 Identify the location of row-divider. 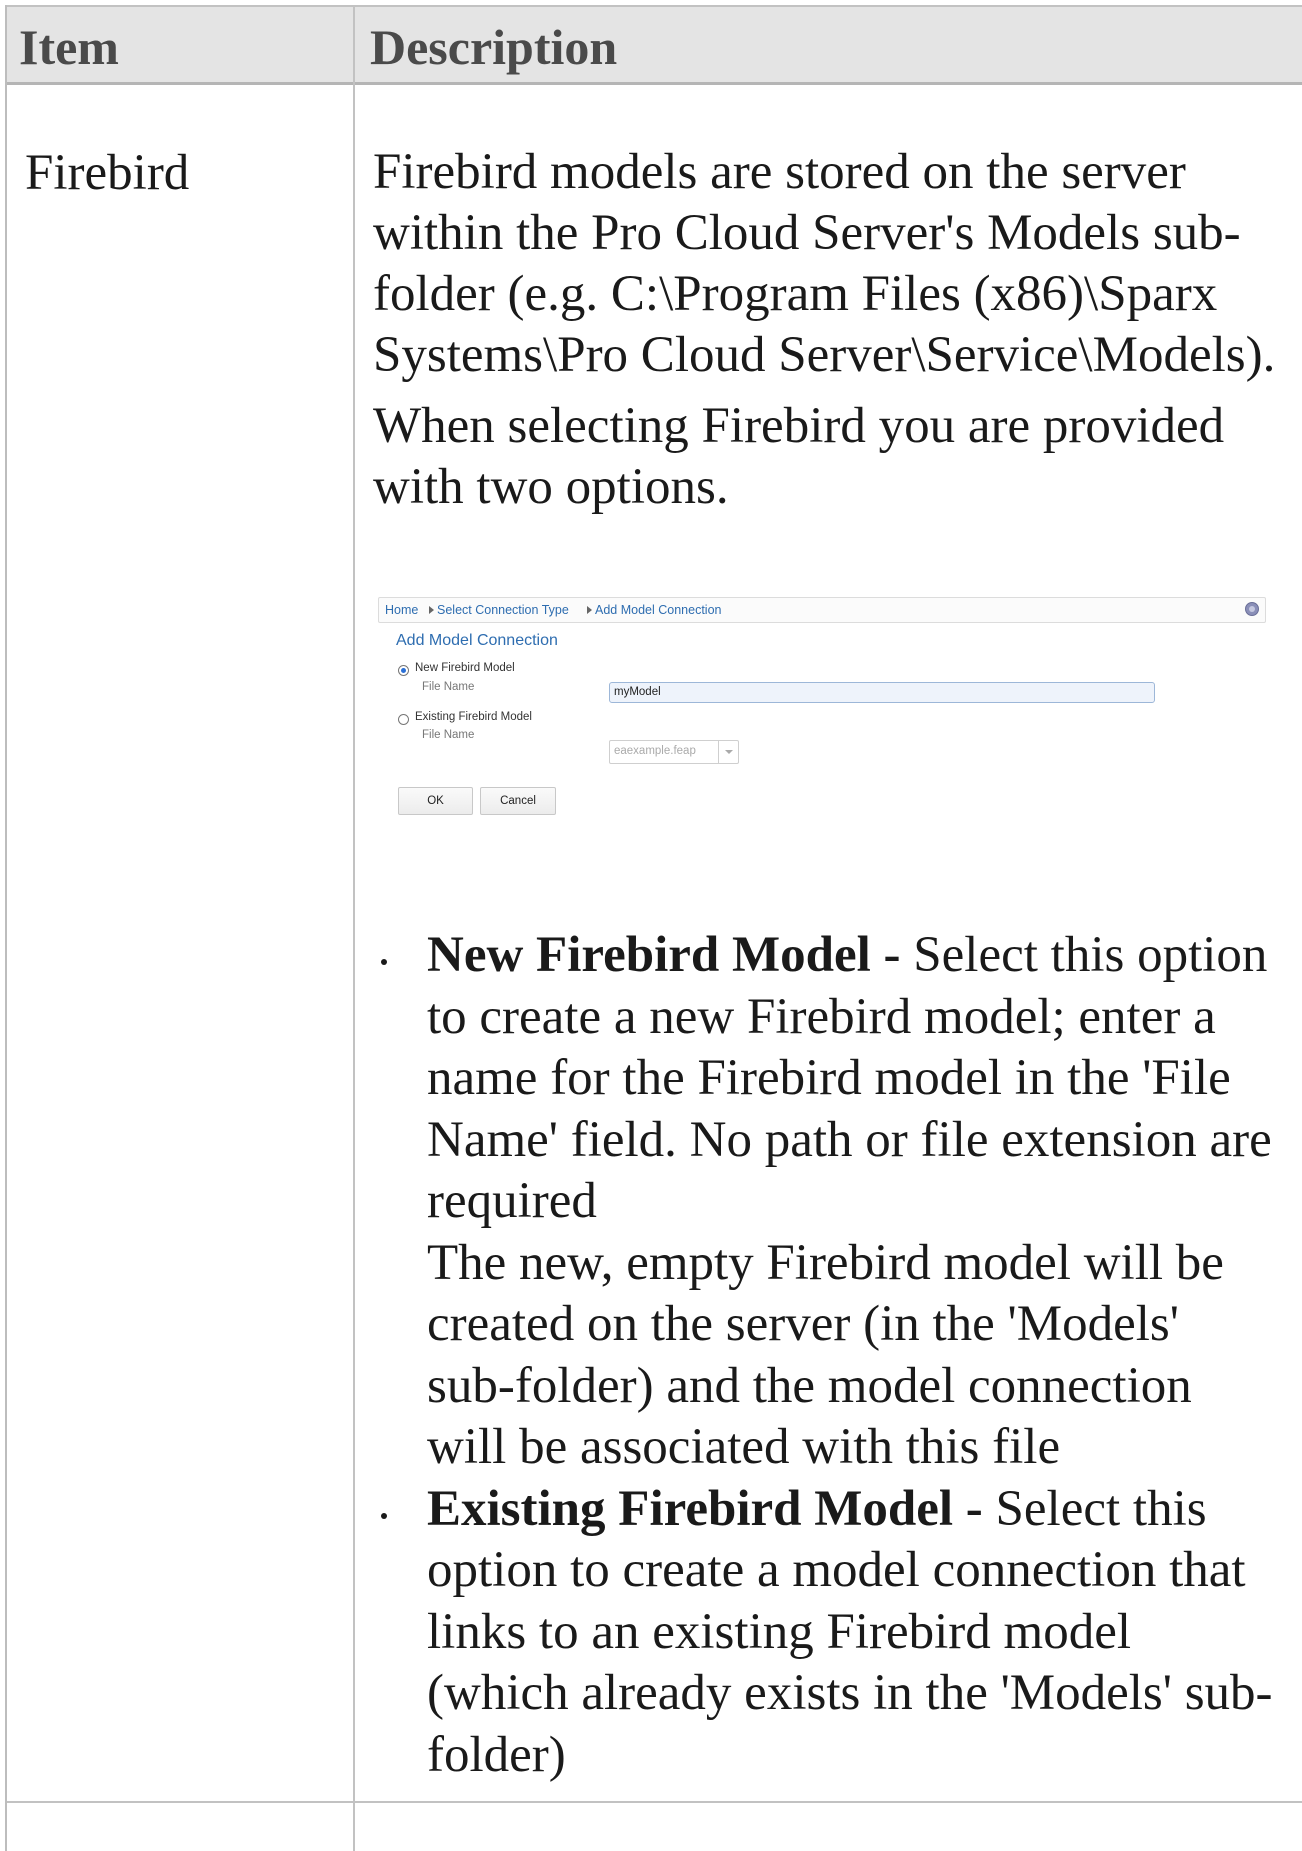
(654, 1802).